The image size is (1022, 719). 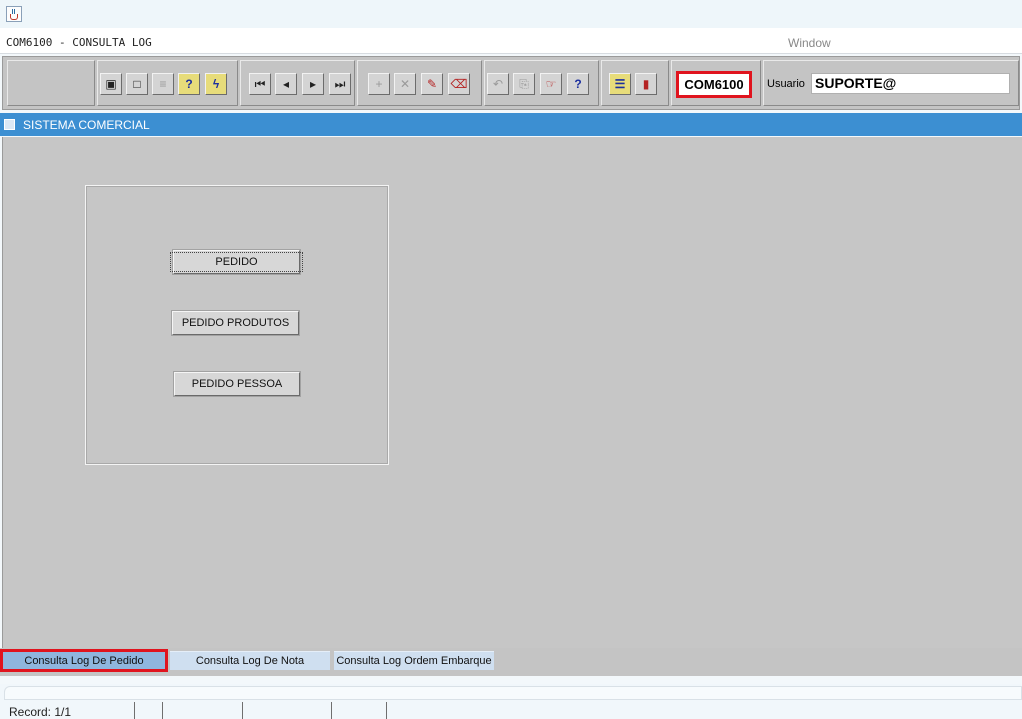 What do you see at coordinates (137, 84) in the screenshot?
I see `monitor-icon: □` at bounding box center [137, 84].